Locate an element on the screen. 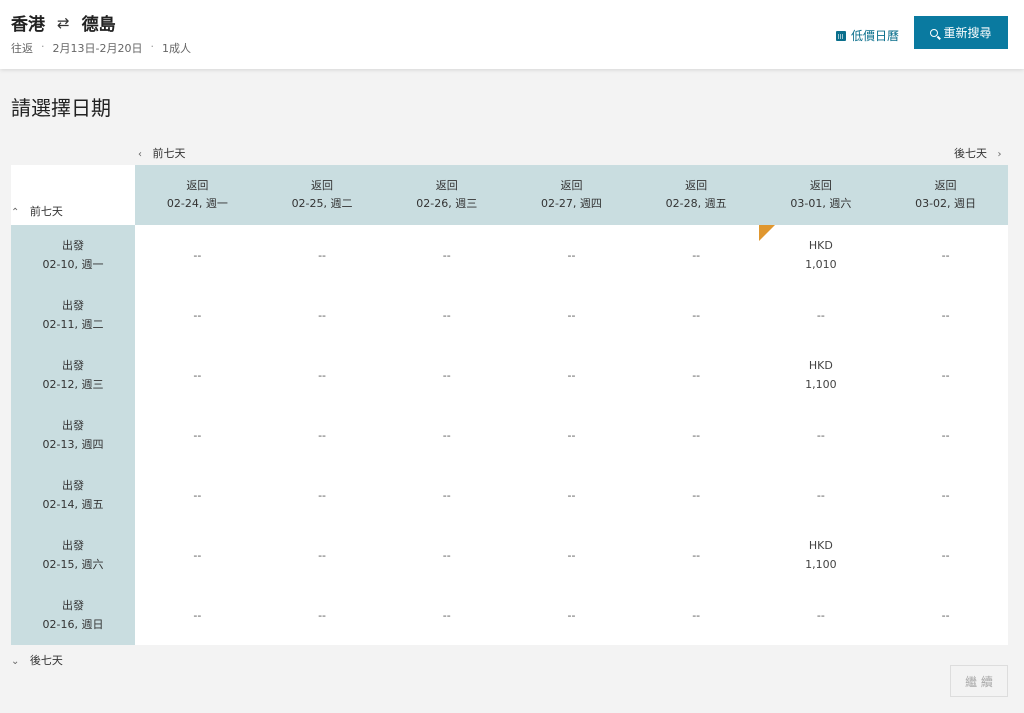 The height and width of the screenshot is (713, 1024). depart-date-header: 出發 02-16, 週日 is located at coordinates (73, 615).